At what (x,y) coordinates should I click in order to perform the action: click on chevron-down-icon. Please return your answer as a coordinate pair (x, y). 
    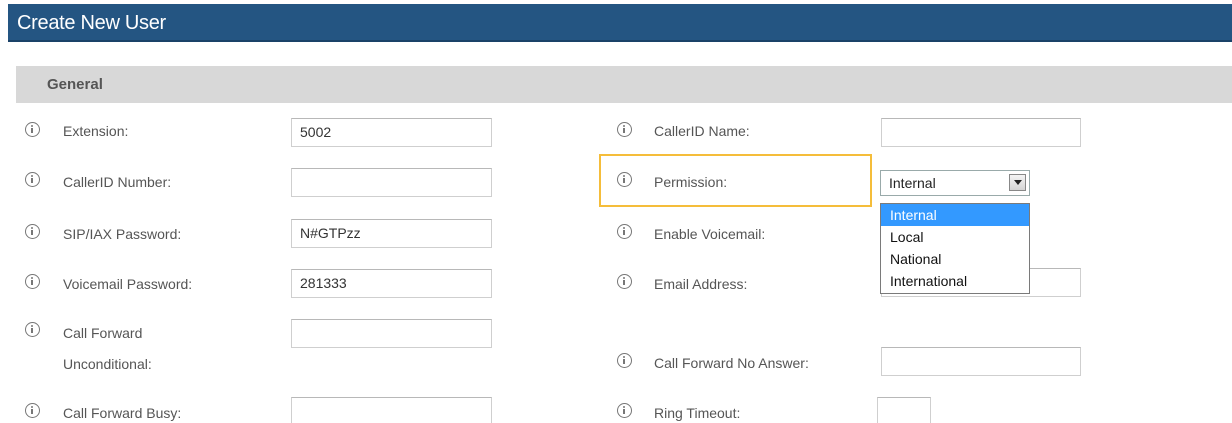
    Looking at the image, I should click on (1017, 182).